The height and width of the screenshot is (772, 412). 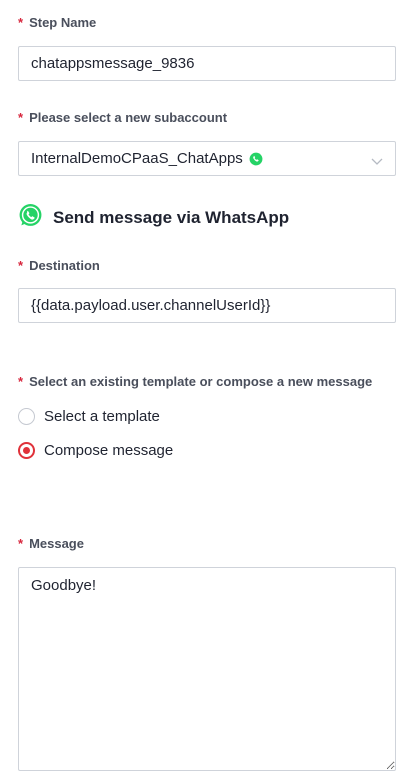 What do you see at coordinates (128, 117) in the screenshot?
I see `subaccount-label-text: Please select a new subaccount` at bounding box center [128, 117].